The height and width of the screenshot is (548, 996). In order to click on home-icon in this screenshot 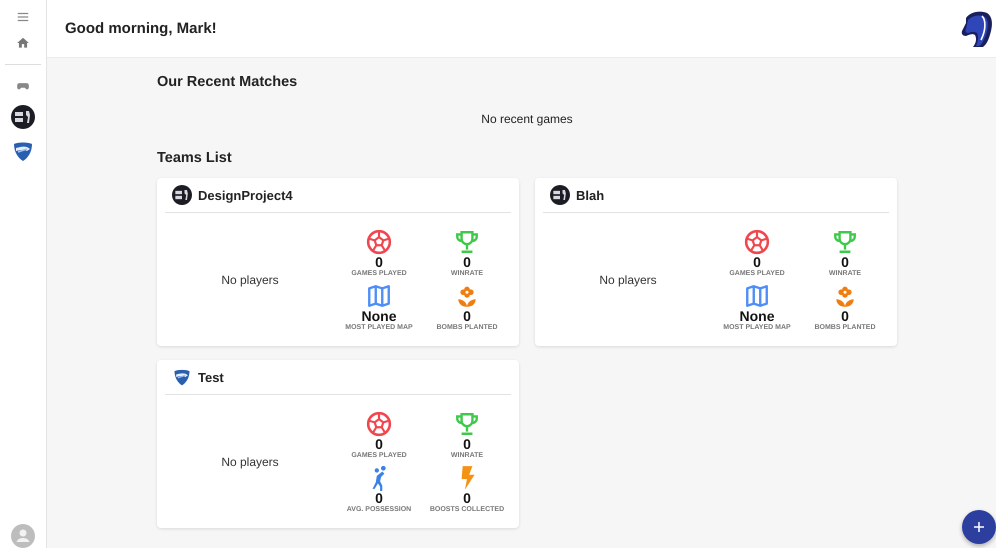, I will do `click(23, 43)`.